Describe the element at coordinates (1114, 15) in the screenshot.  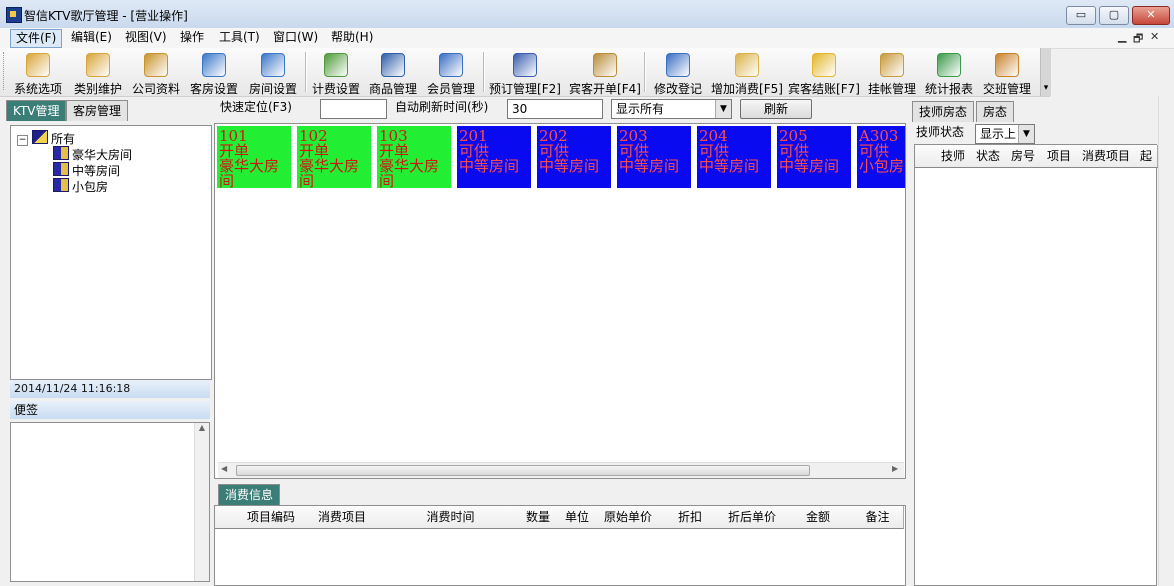
I see `maximize-button: ▢` at that location.